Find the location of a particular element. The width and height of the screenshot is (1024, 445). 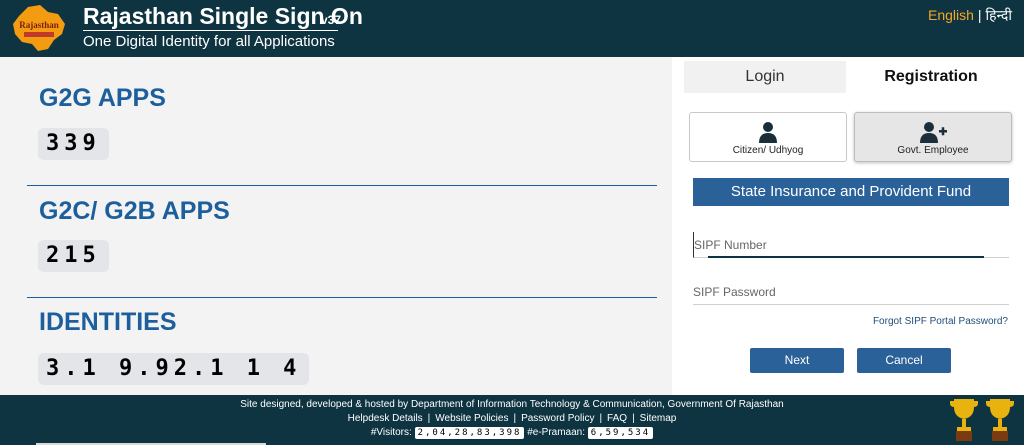

sipf-password-input is located at coordinates (851, 291).